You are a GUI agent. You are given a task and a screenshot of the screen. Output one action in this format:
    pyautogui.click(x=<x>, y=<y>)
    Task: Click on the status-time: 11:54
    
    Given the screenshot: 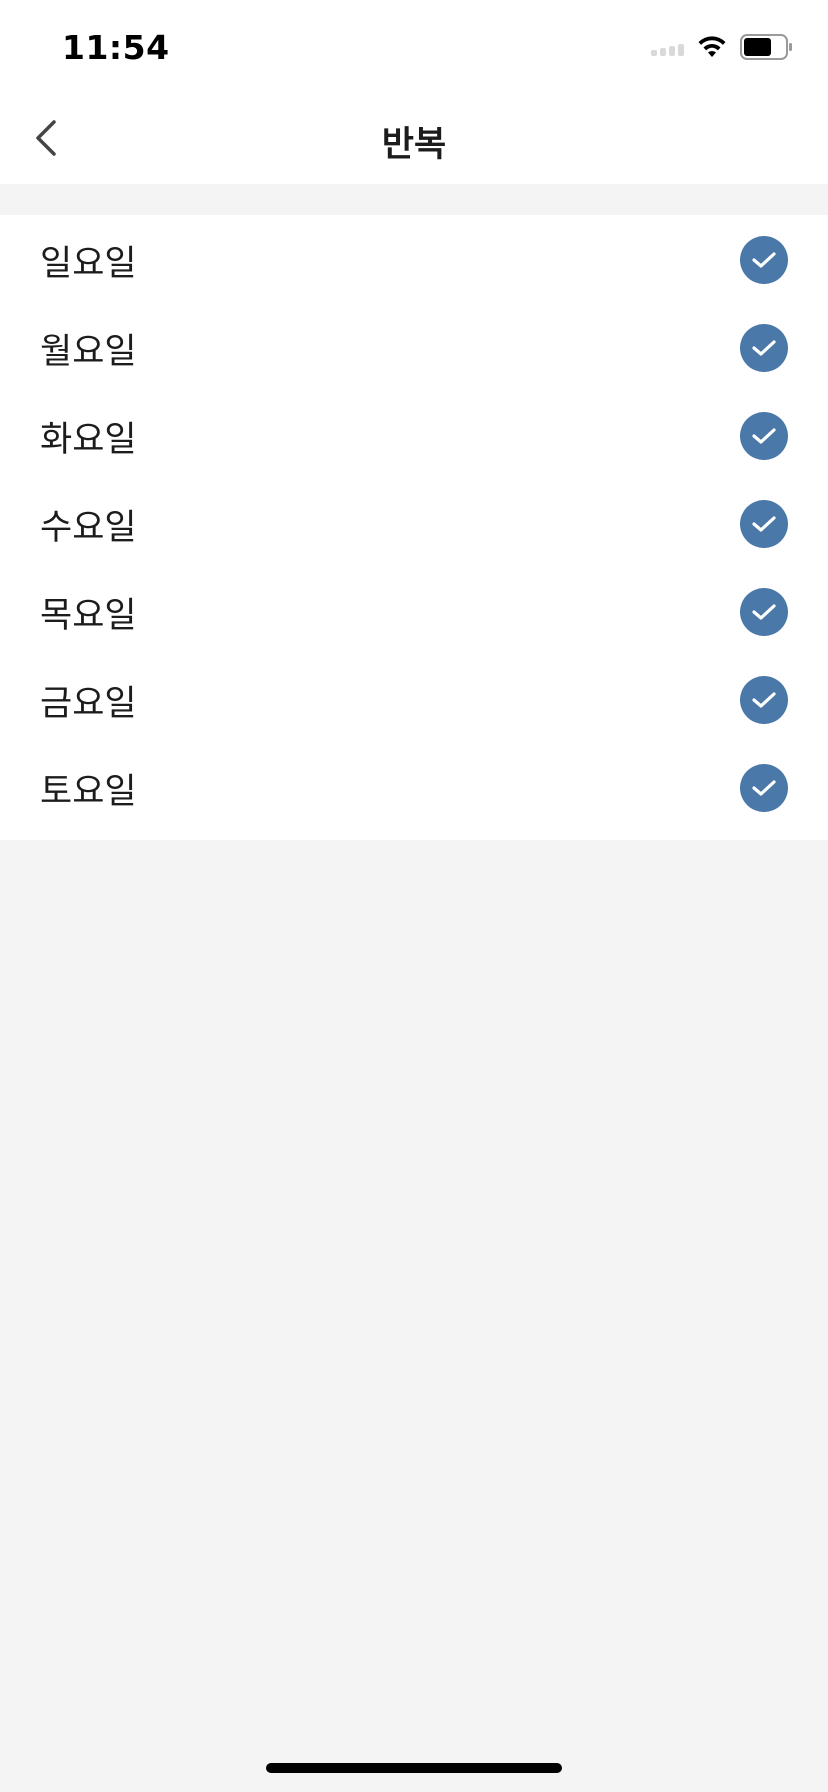 What is the action you would take?
    pyautogui.click(x=116, y=47)
    